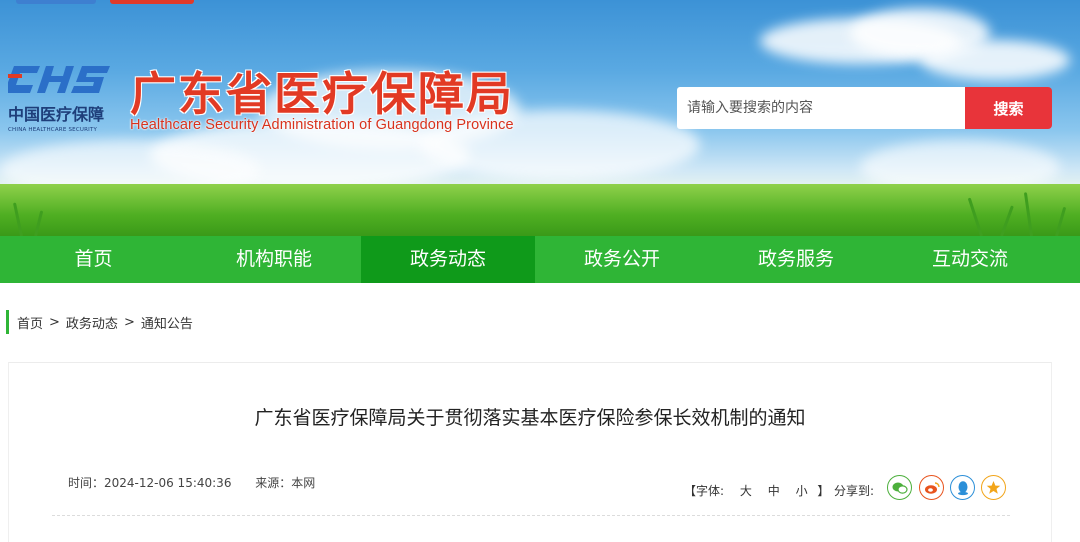 This screenshot has height=542, width=1080. Describe the element at coordinates (92, 322) in the screenshot. I see `breadcrumb-news: 政务动态` at that location.